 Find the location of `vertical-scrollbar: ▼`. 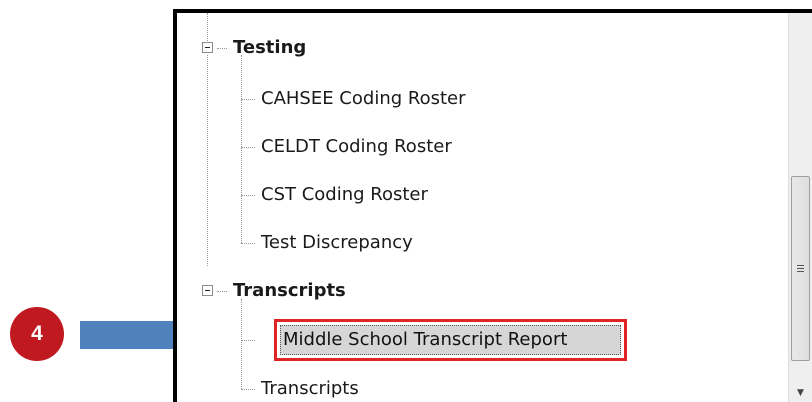

vertical-scrollbar: ▼ is located at coordinates (800, 207).